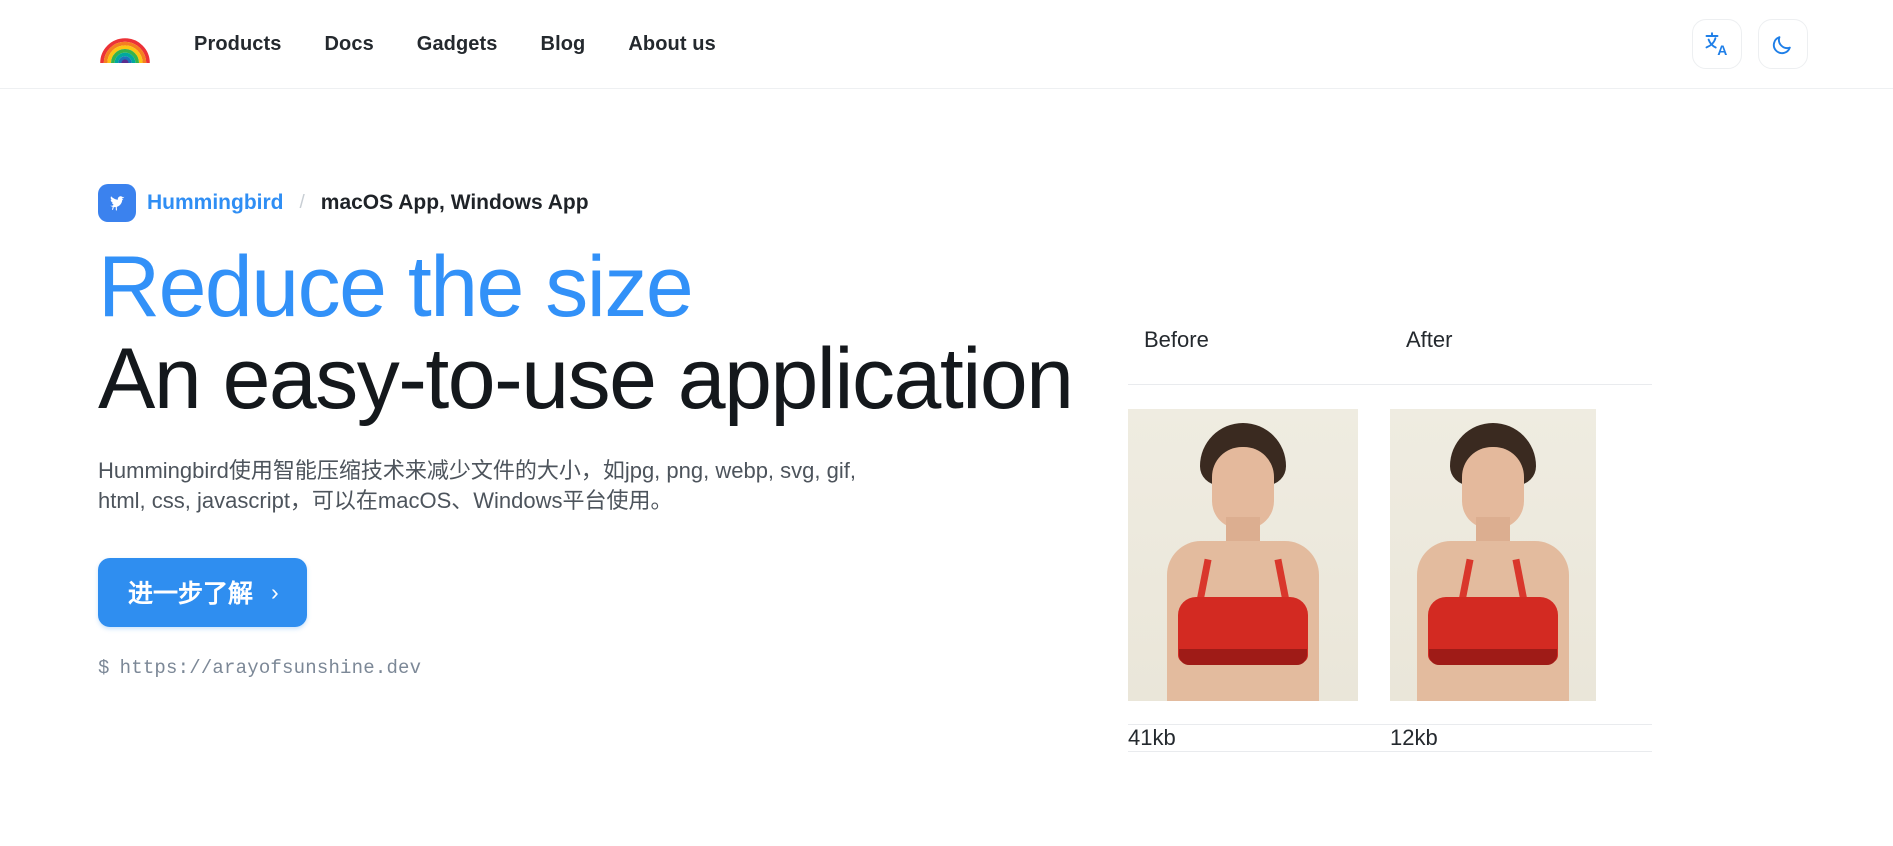  What do you see at coordinates (396, 287) in the screenshot?
I see `headline-accent: Reduce the size` at bounding box center [396, 287].